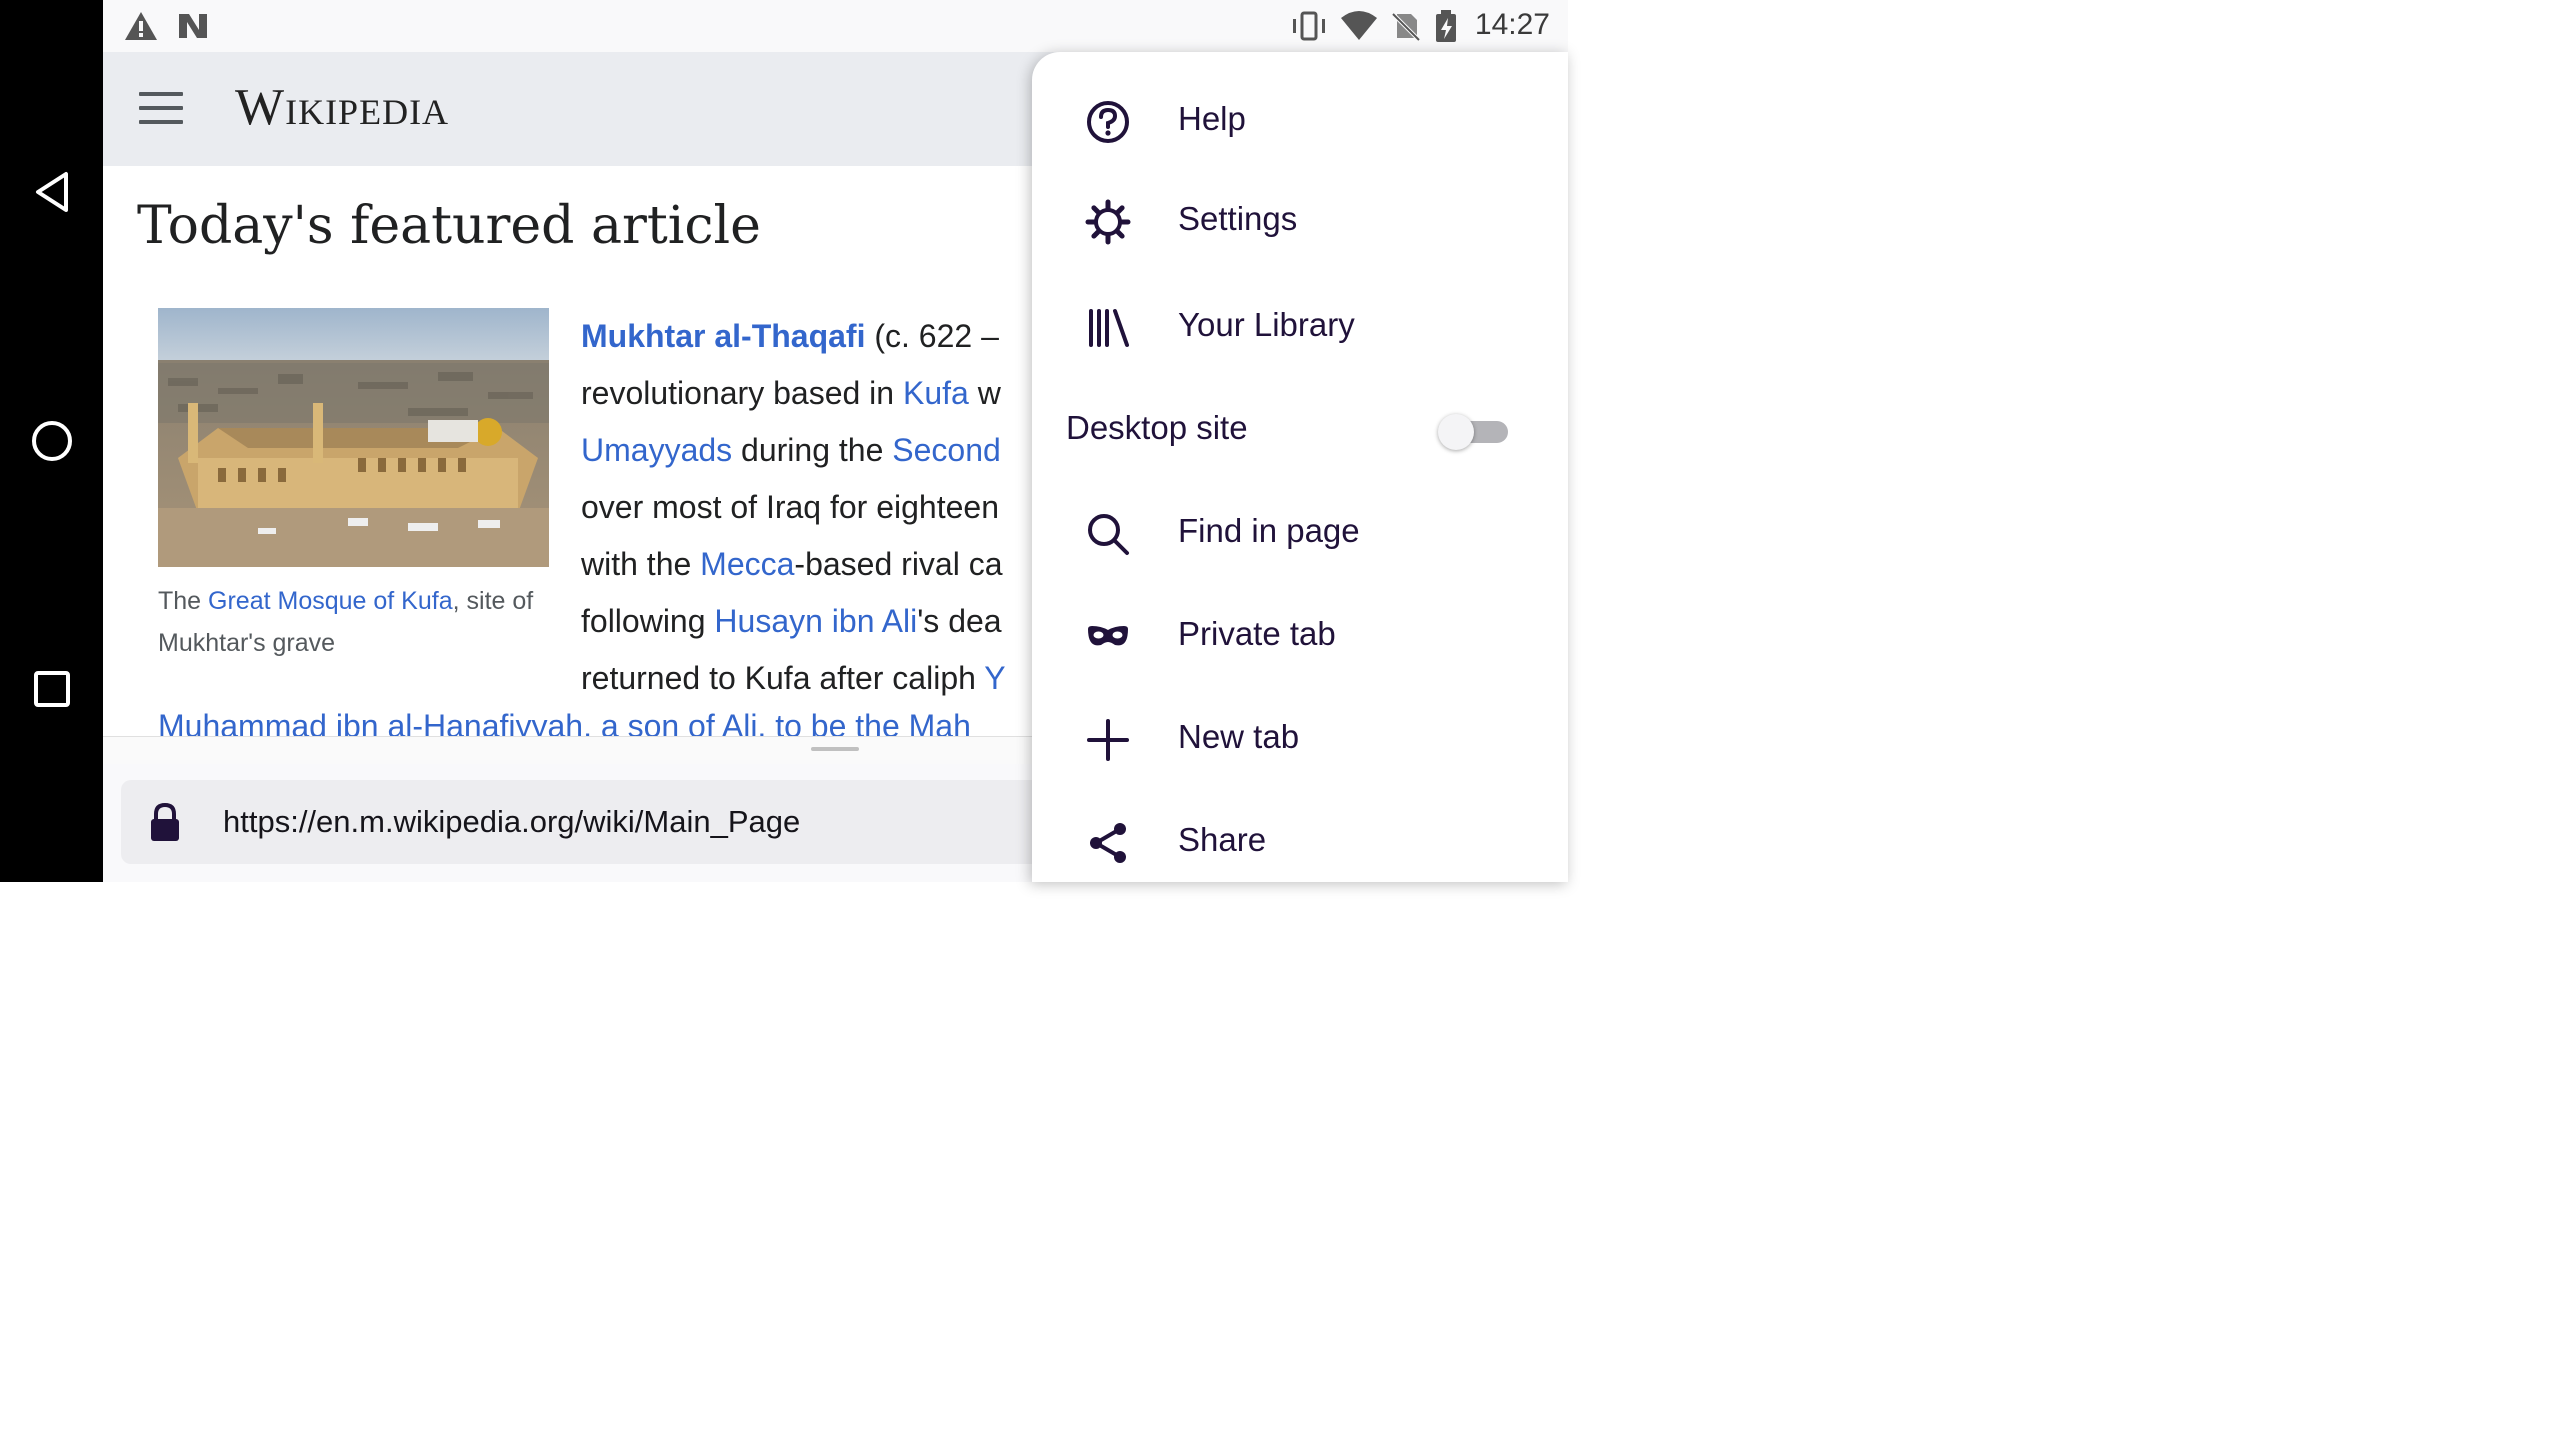 This screenshot has height=1440, width=2560. Describe the element at coordinates (1406, 27) in the screenshot. I see `no-sim-icon` at that location.